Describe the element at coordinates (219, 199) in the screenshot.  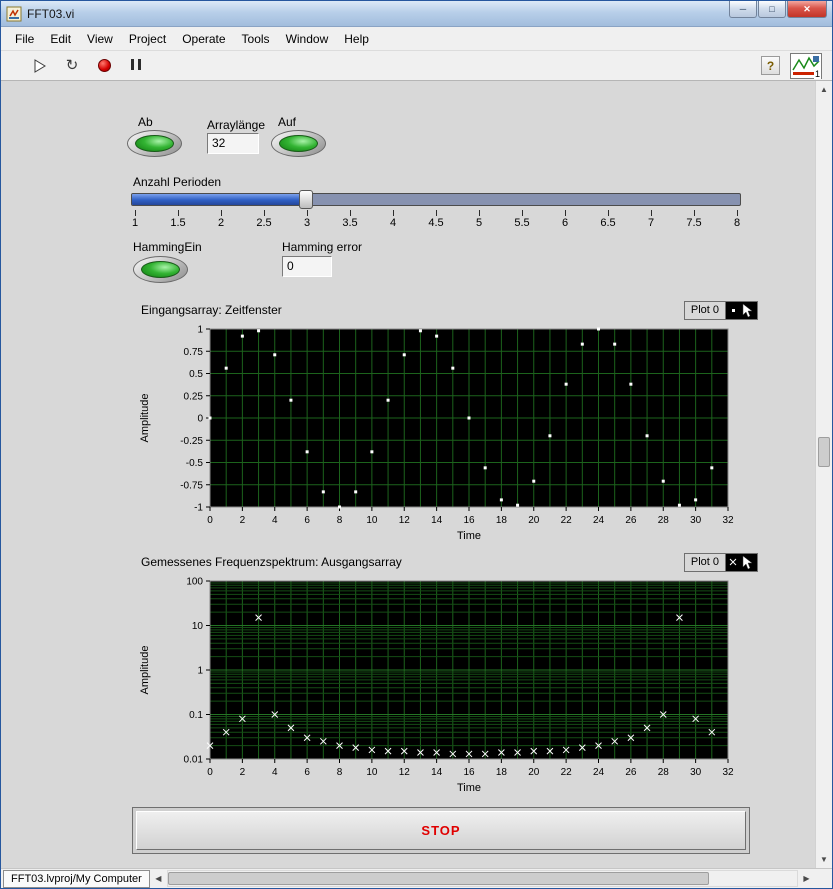
I see `slider-fill` at that location.